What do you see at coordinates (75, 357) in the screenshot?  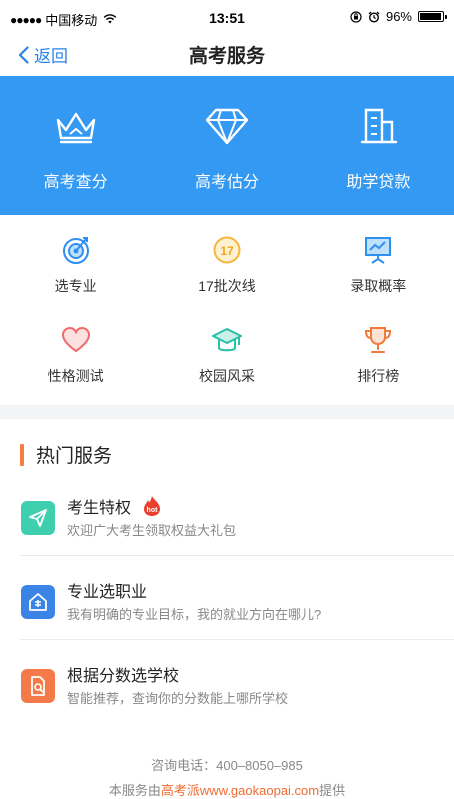 I see `grid-item-personality-test: 性格测试` at bounding box center [75, 357].